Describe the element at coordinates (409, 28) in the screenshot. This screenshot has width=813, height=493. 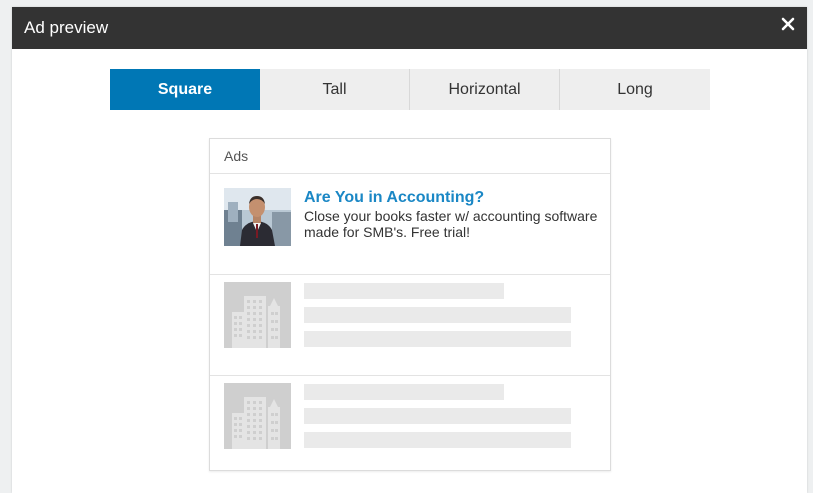
I see `modal-header: Ad preview` at that location.